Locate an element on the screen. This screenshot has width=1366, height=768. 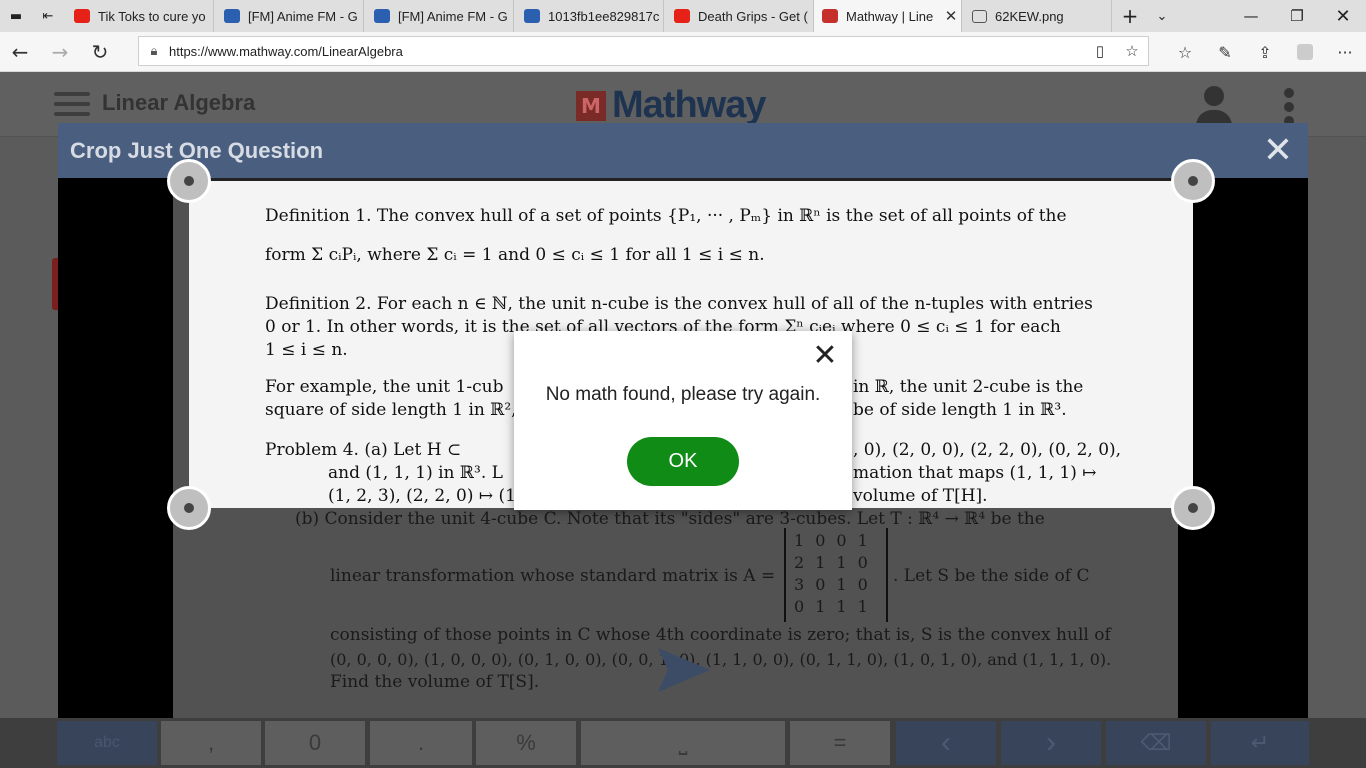
key-backspace-icon: ⌫ is located at coordinates (1156, 743).